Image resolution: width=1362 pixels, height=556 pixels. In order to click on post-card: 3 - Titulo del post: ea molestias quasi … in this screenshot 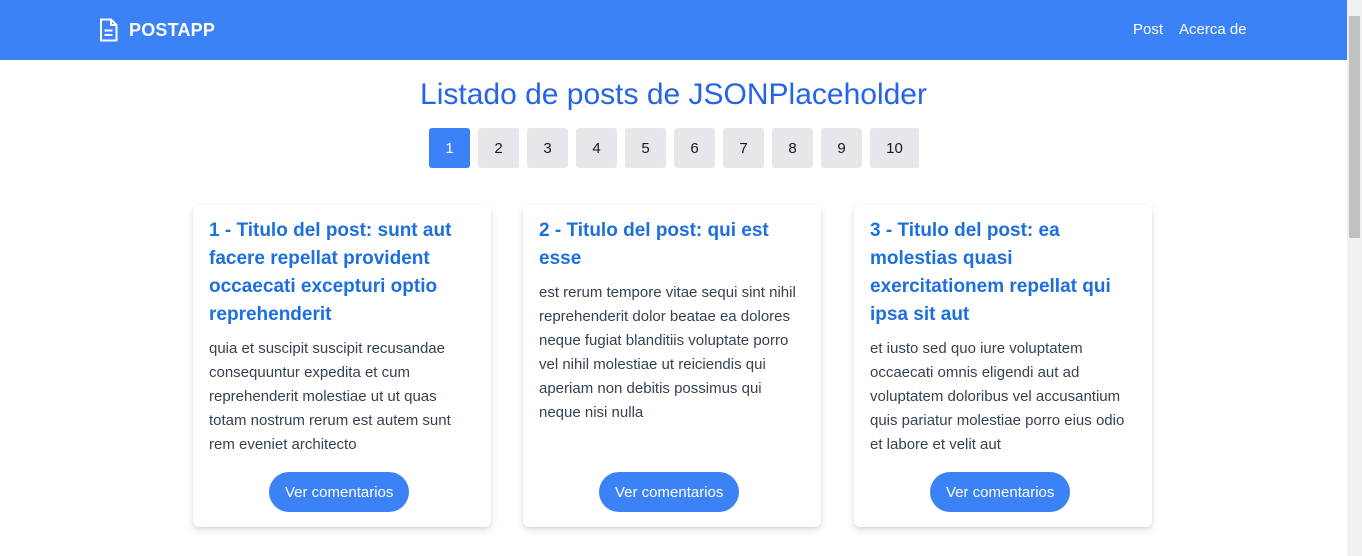, I will do `click(1003, 366)`.